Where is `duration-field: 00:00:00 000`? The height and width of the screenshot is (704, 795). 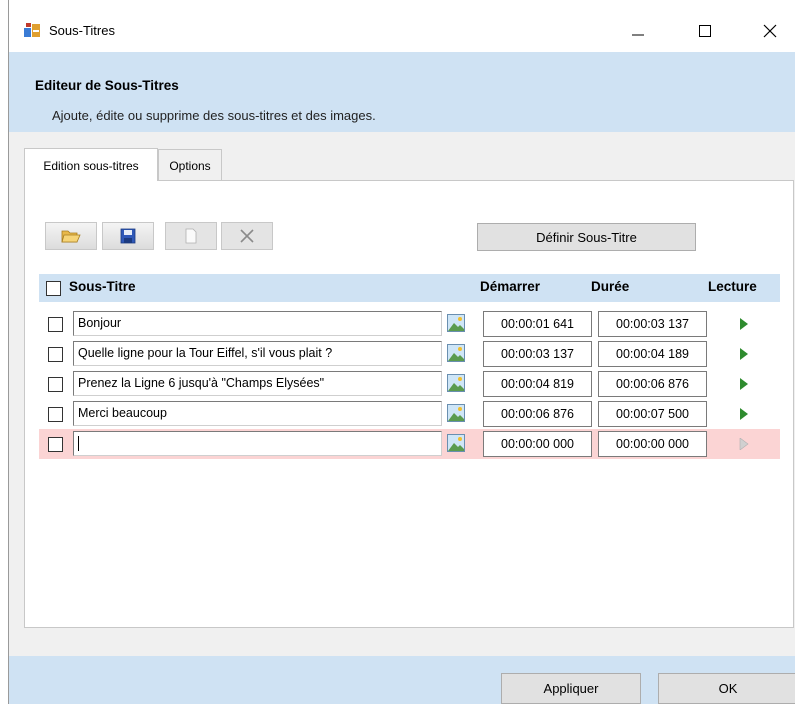
duration-field: 00:00:00 000 is located at coordinates (652, 444).